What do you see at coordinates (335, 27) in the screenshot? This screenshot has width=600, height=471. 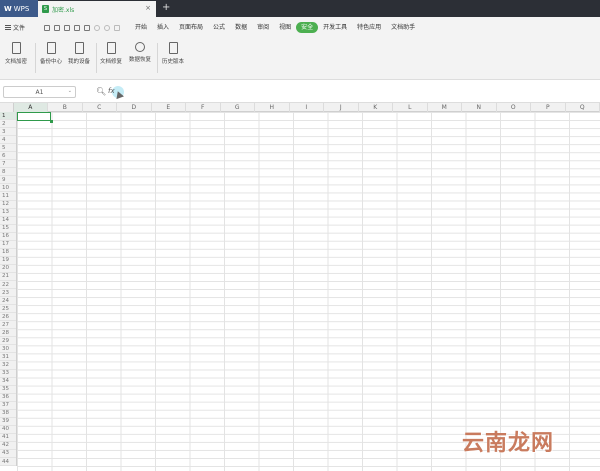 I see `menu-item-developer: 开发工具` at bounding box center [335, 27].